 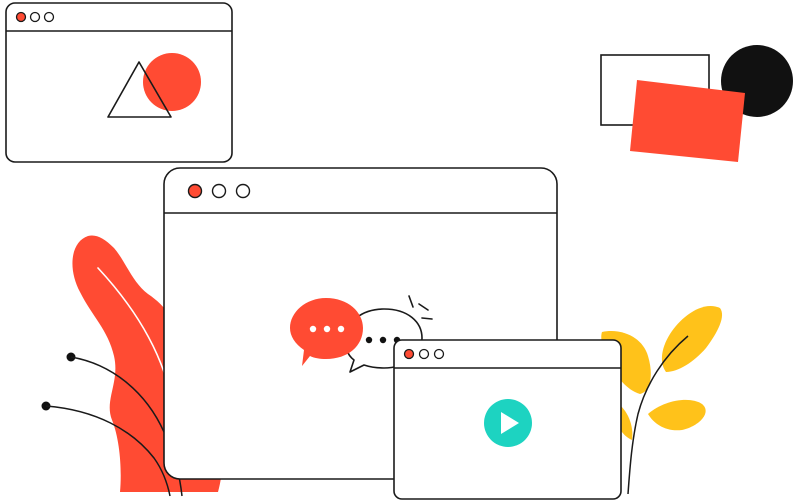 I want to click on red-rectangle-shape, so click(x=687, y=121).